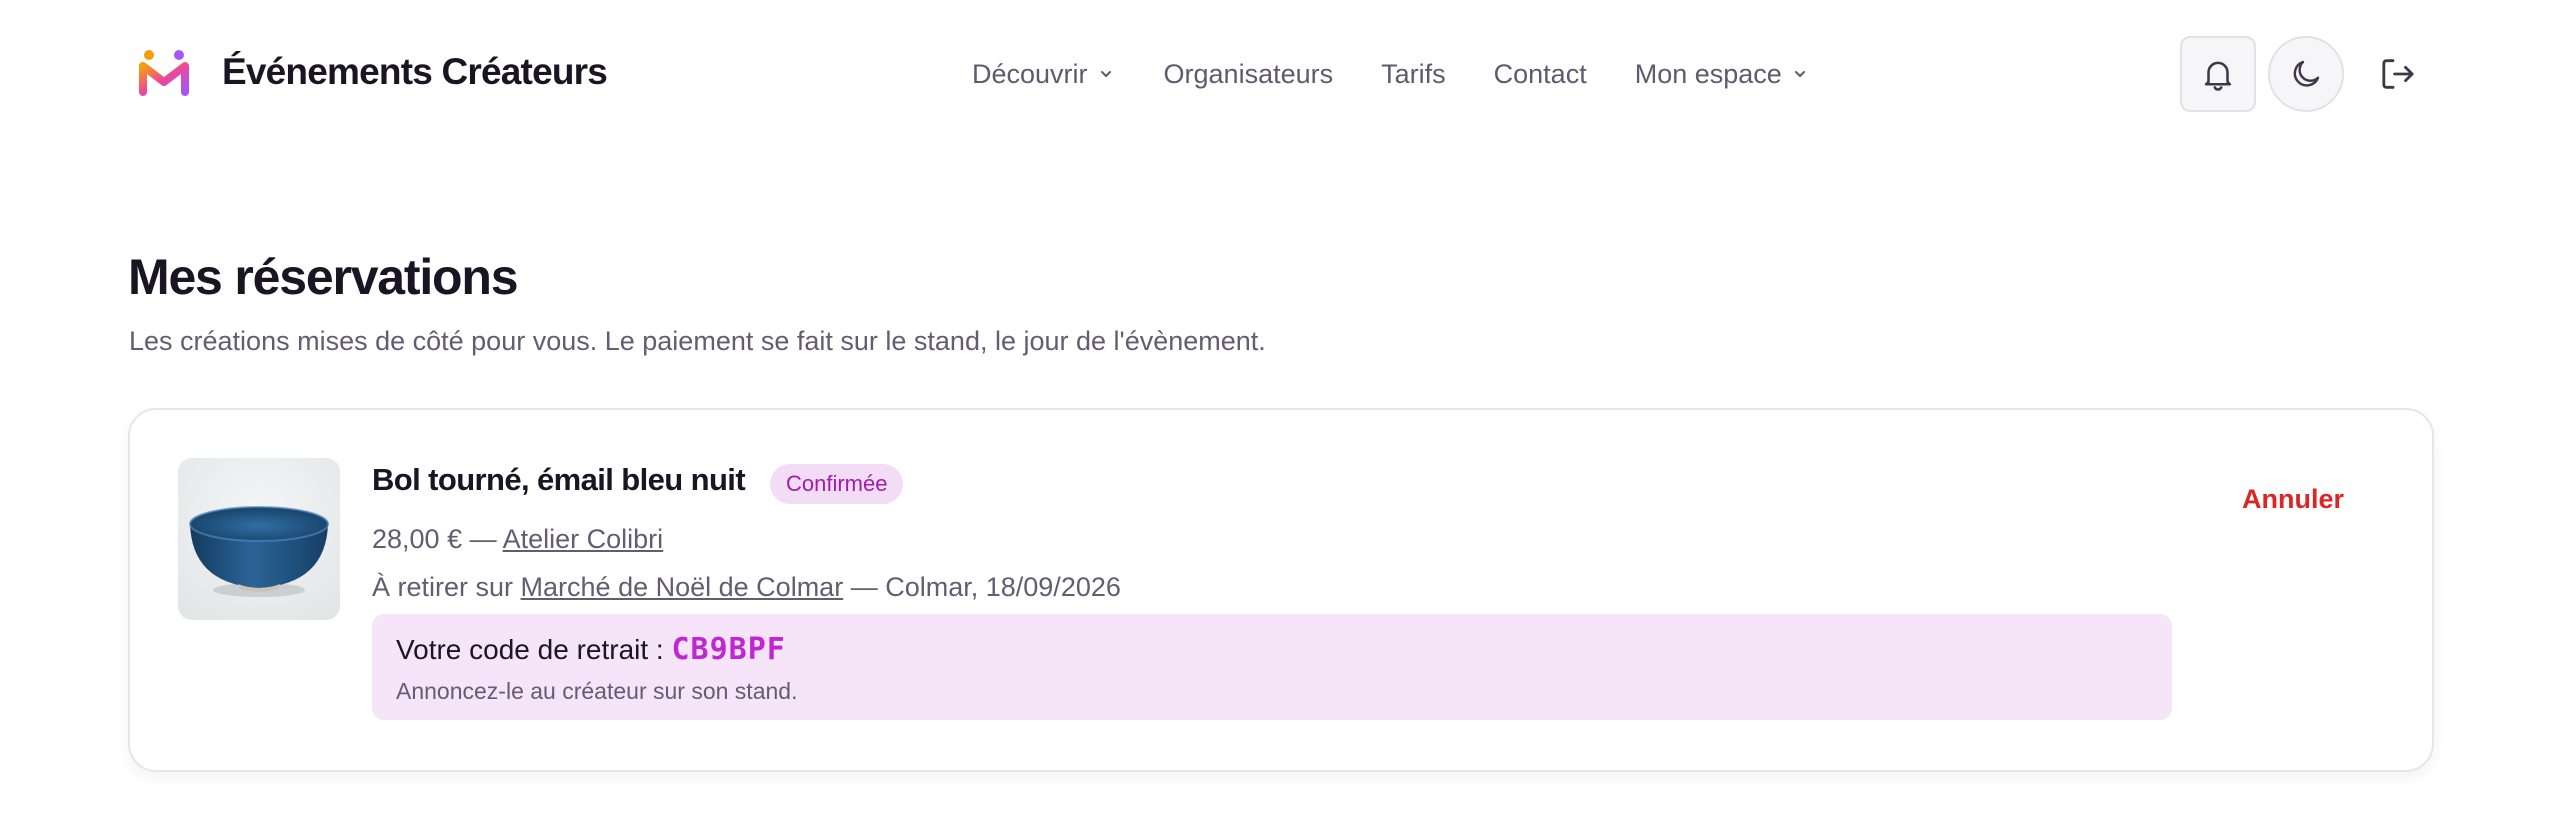  I want to click on brand-logo-icon, so click(164, 73).